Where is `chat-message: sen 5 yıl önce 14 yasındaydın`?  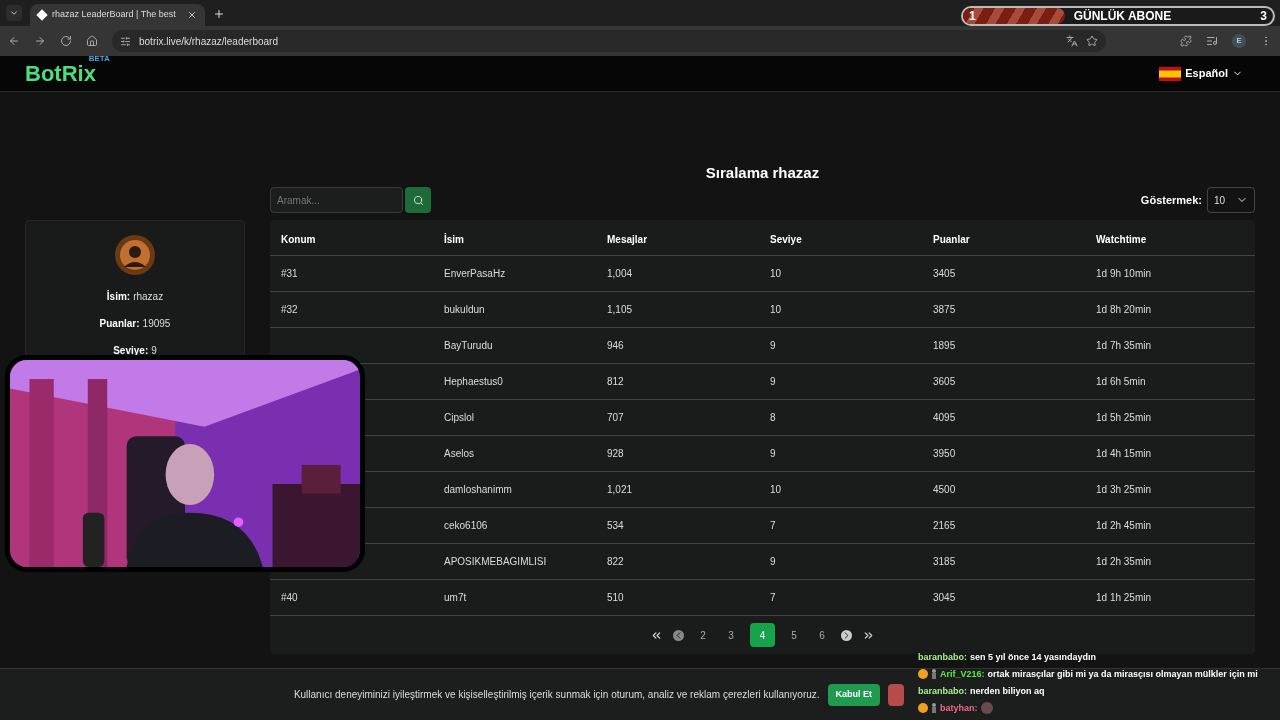
chat-message: sen 5 yıl önce 14 yasındaydın is located at coordinates (1033, 657).